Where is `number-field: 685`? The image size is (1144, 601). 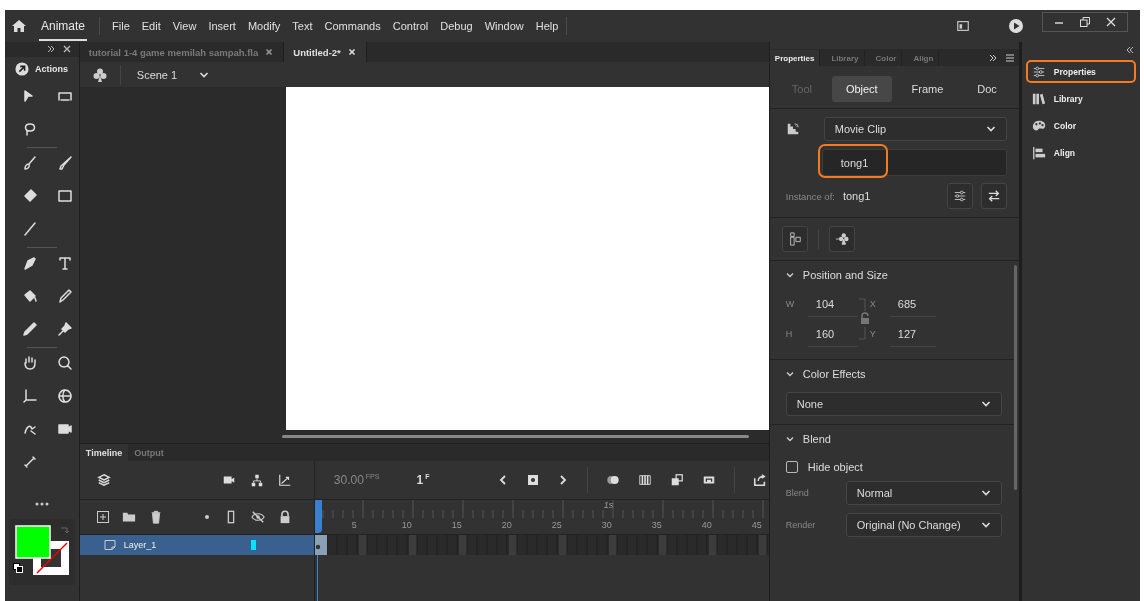 number-field: 685 is located at coordinates (912, 304).